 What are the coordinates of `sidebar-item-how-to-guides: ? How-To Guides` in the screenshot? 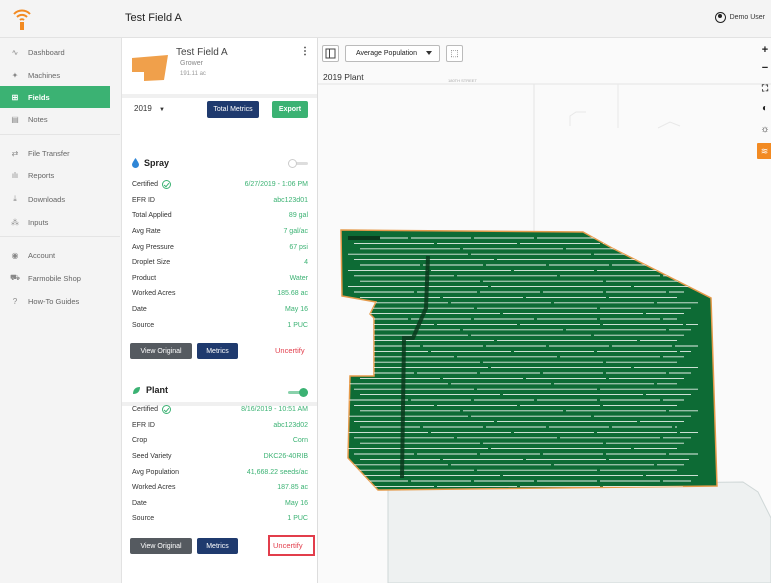 It's located at (55, 301).